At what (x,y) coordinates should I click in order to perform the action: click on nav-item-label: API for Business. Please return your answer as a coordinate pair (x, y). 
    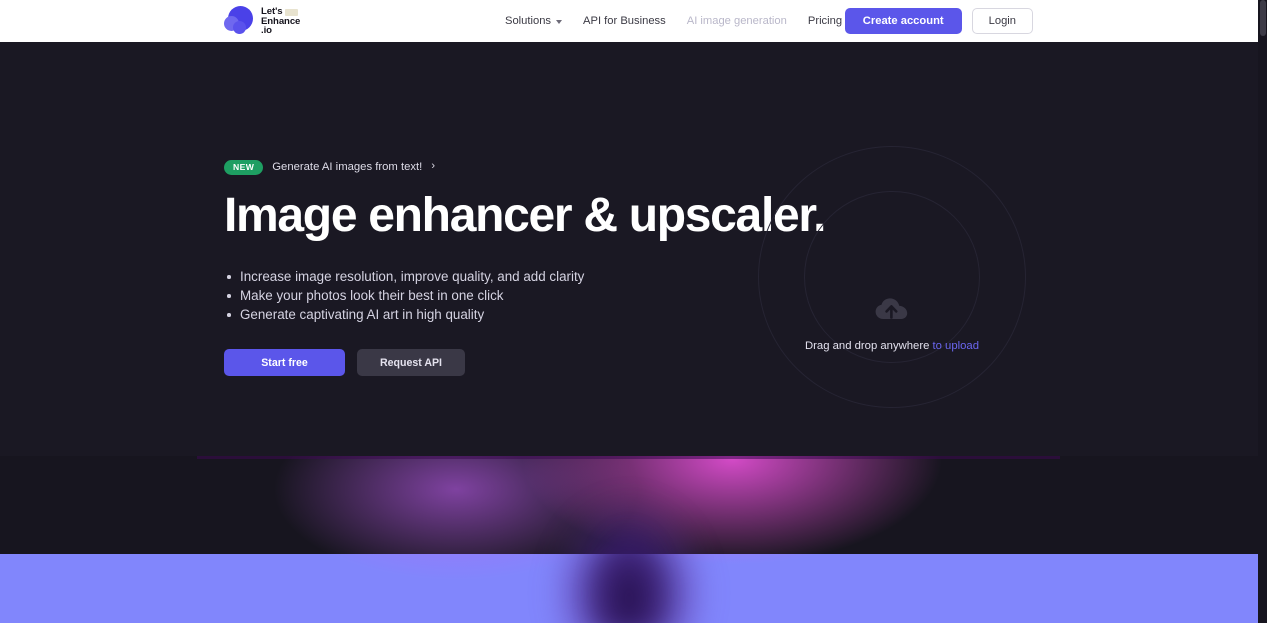
    Looking at the image, I should click on (624, 21).